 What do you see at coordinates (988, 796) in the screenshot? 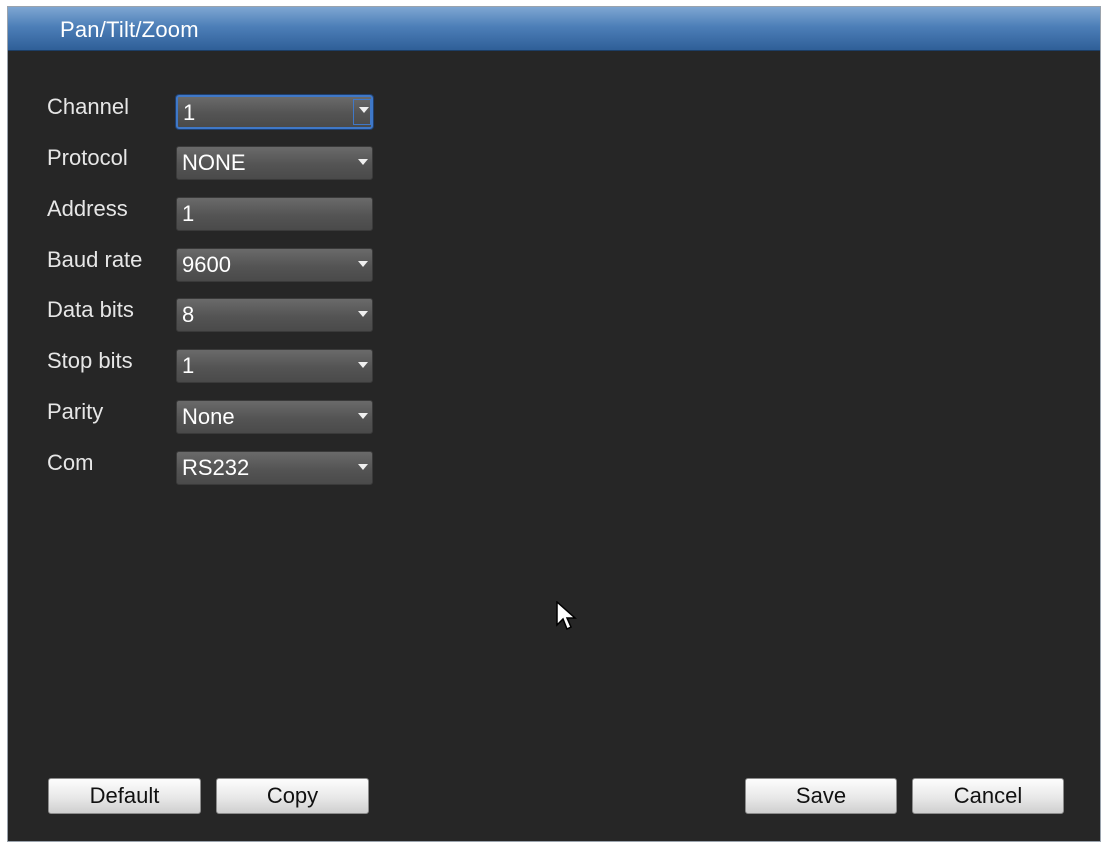
I see `cancel-button: Cancel` at bounding box center [988, 796].